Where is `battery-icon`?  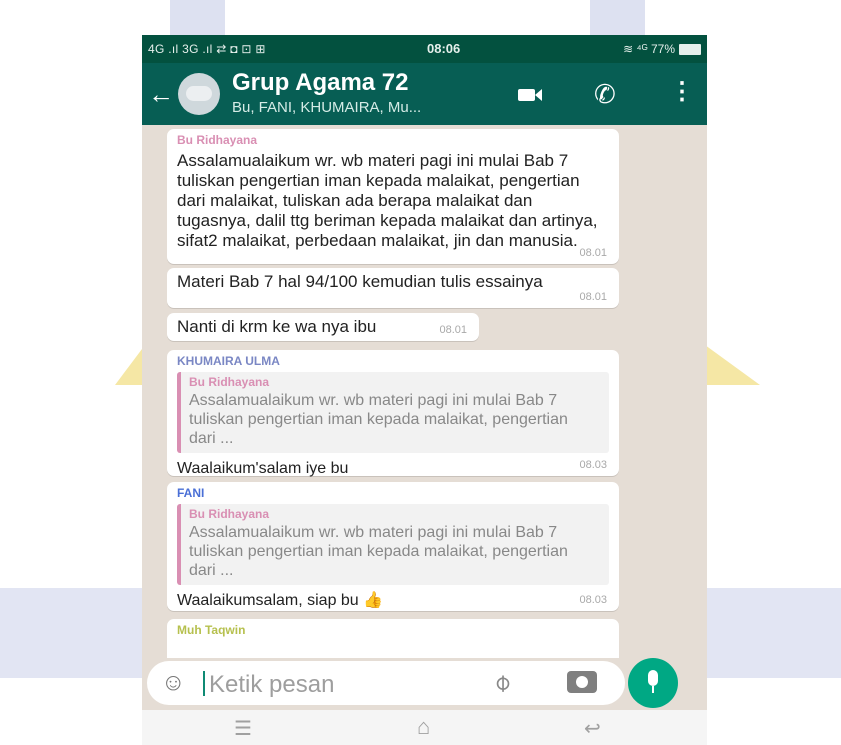
battery-icon is located at coordinates (690, 49).